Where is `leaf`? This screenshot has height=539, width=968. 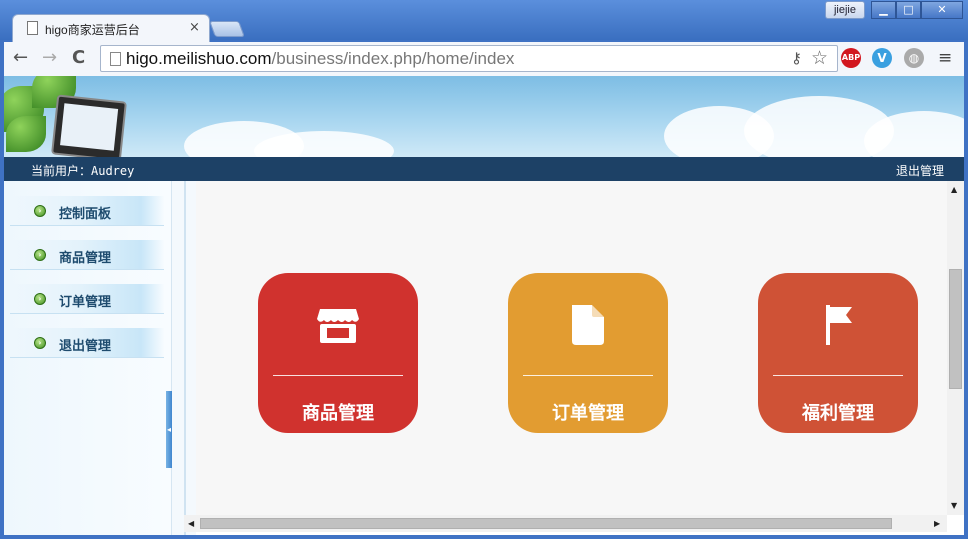
leaf is located at coordinates (26, 134).